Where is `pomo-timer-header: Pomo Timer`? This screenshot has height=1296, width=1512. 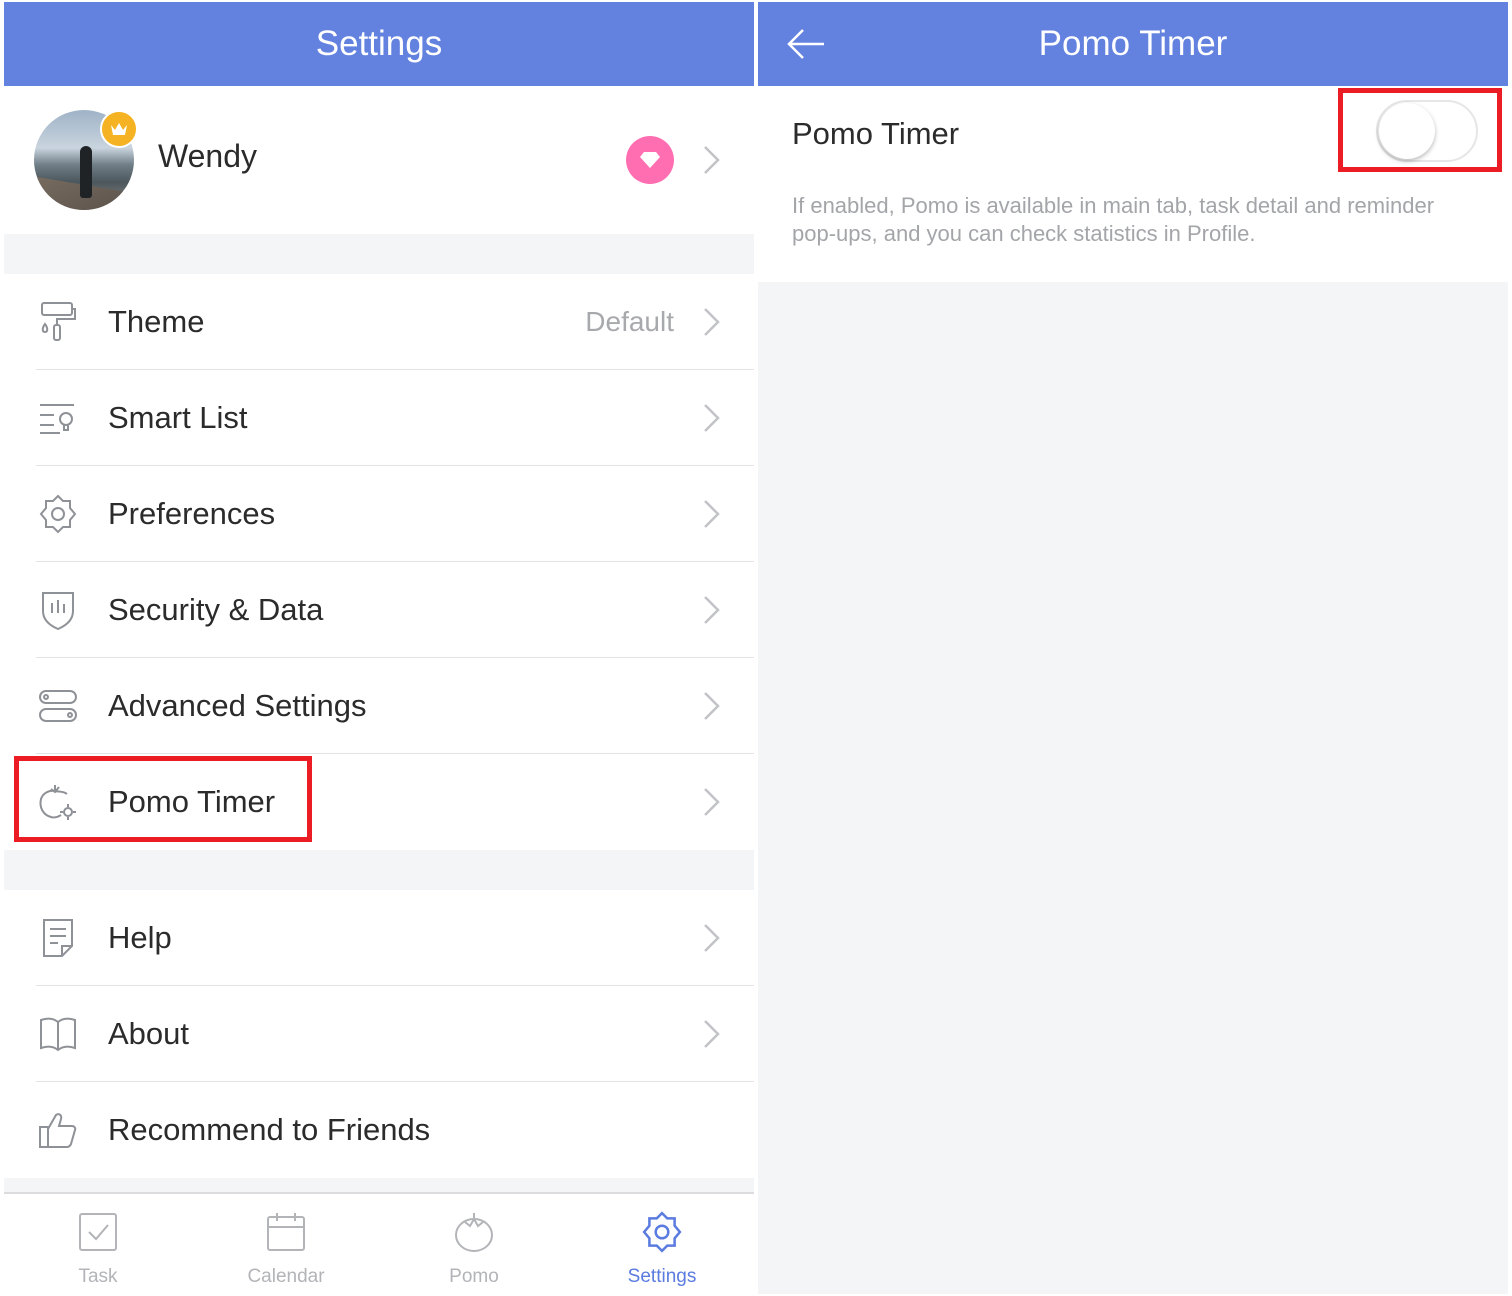 pomo-timer-header: Pomo Timer is located at coordinates (1133, 44).